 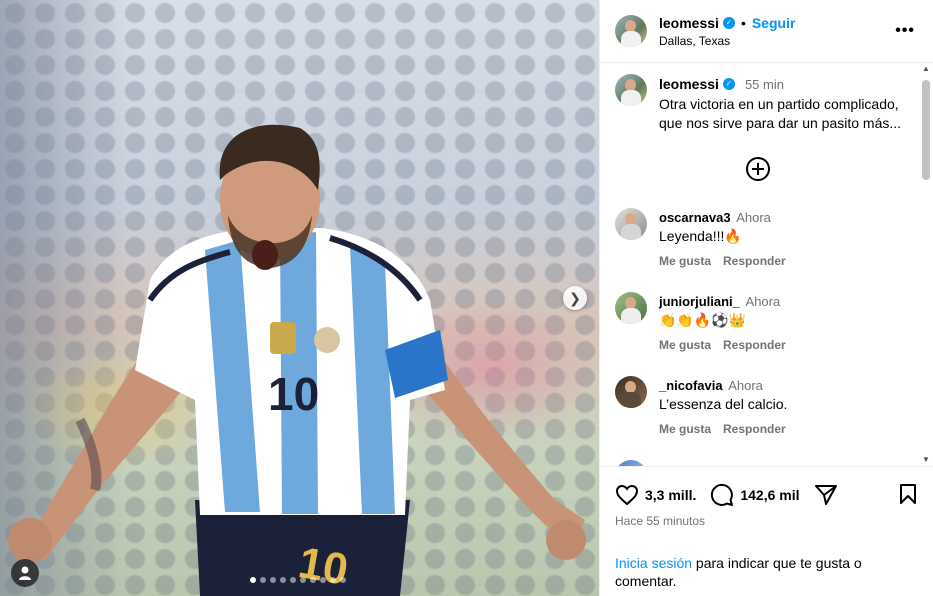 I want to click on save-button, so click(x=908, y=495).